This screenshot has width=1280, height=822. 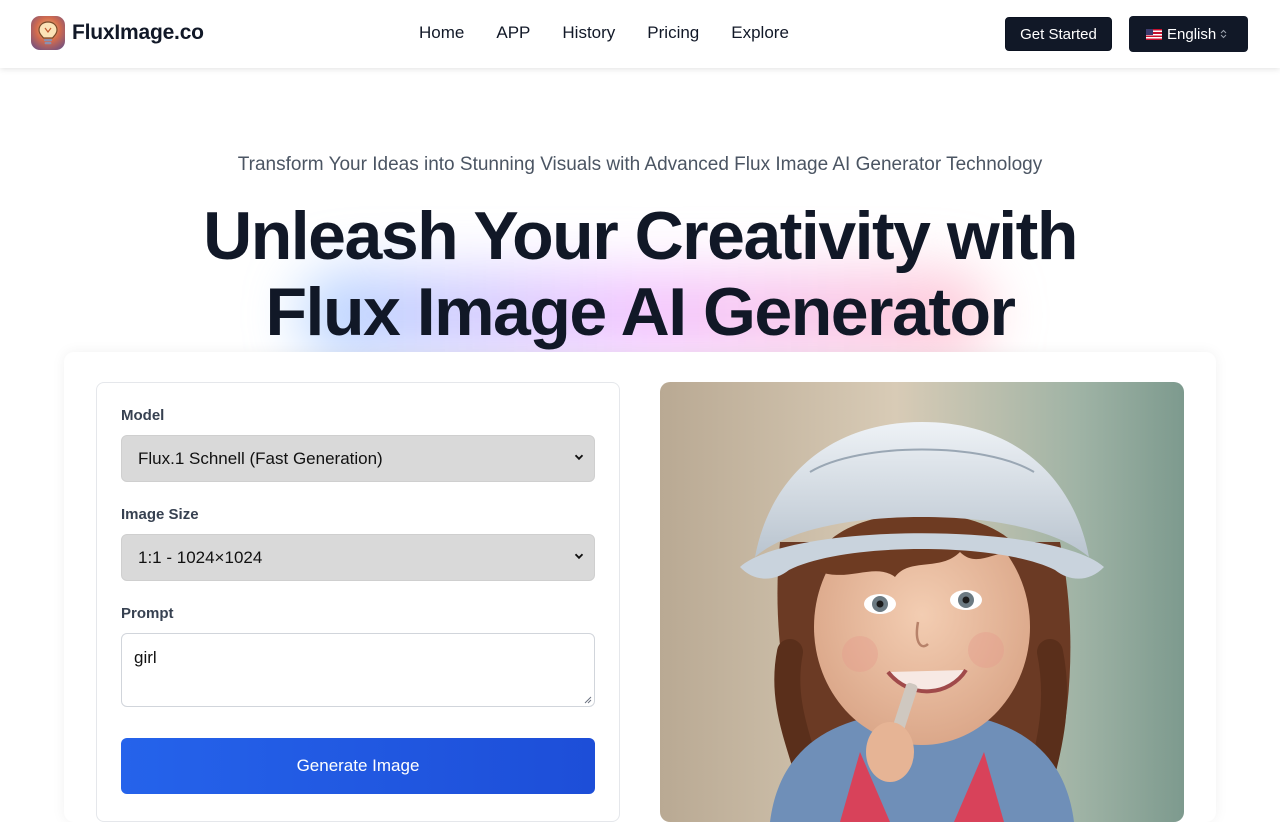 I want to click on nav-app: APP, so click(x=513, y=33).